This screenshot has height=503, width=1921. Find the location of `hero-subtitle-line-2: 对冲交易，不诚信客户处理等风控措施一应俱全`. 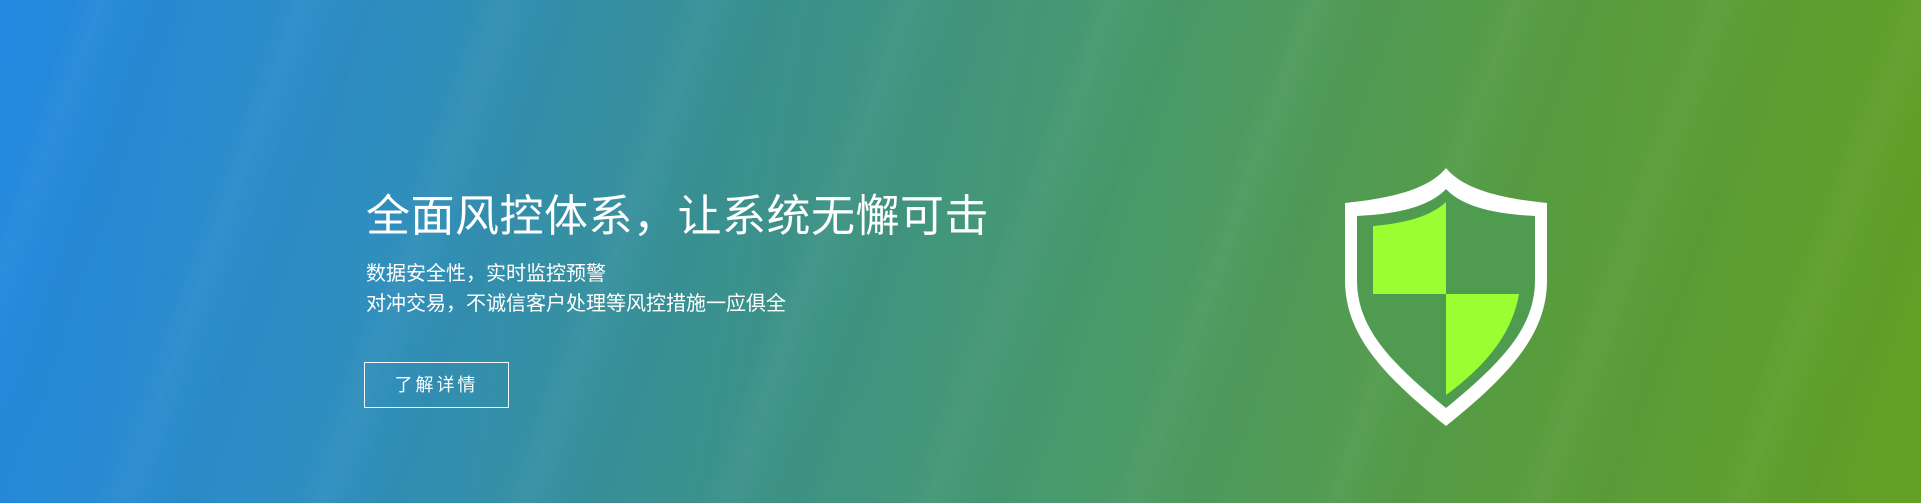

hero-subtitle-line-2: 对冲交易，不诚信客户处理等风控措施一应俱全 is located at coordinates (576, 303).